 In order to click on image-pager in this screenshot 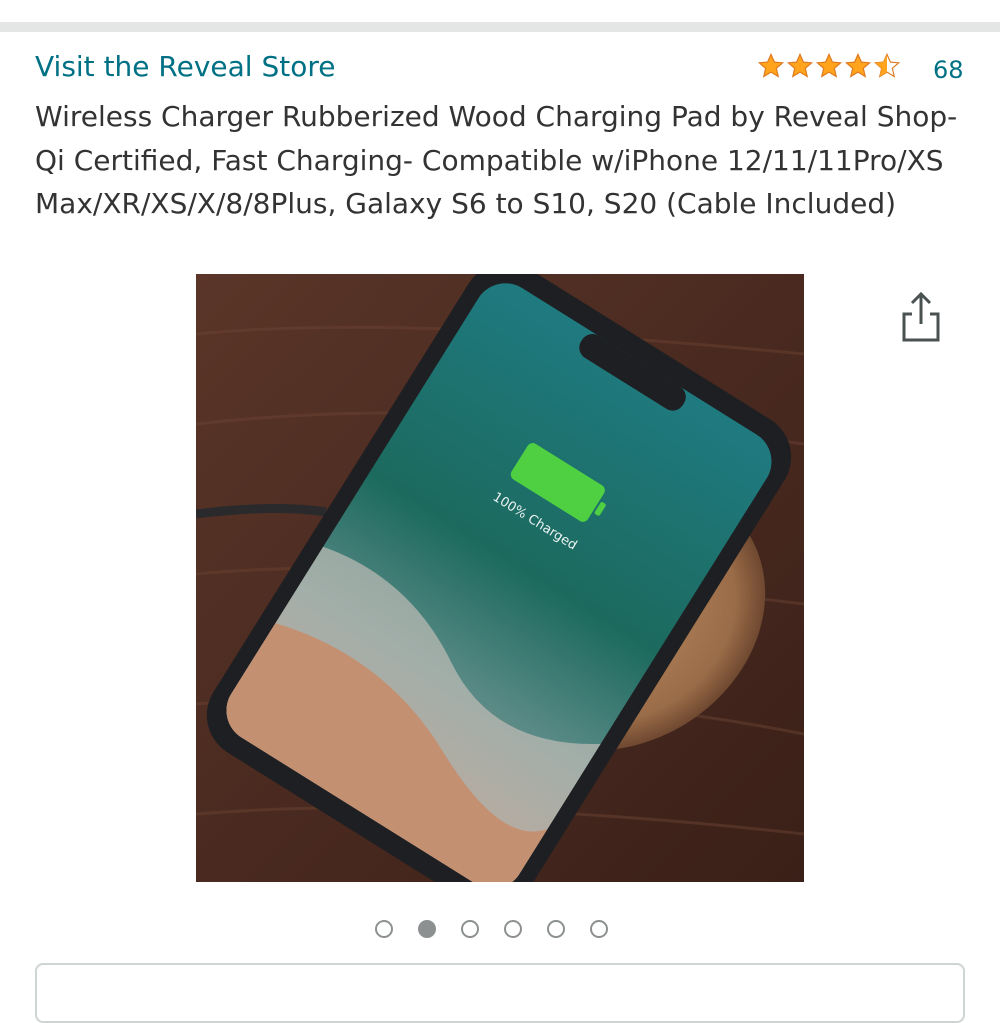, I will do `click(491, 929)`.